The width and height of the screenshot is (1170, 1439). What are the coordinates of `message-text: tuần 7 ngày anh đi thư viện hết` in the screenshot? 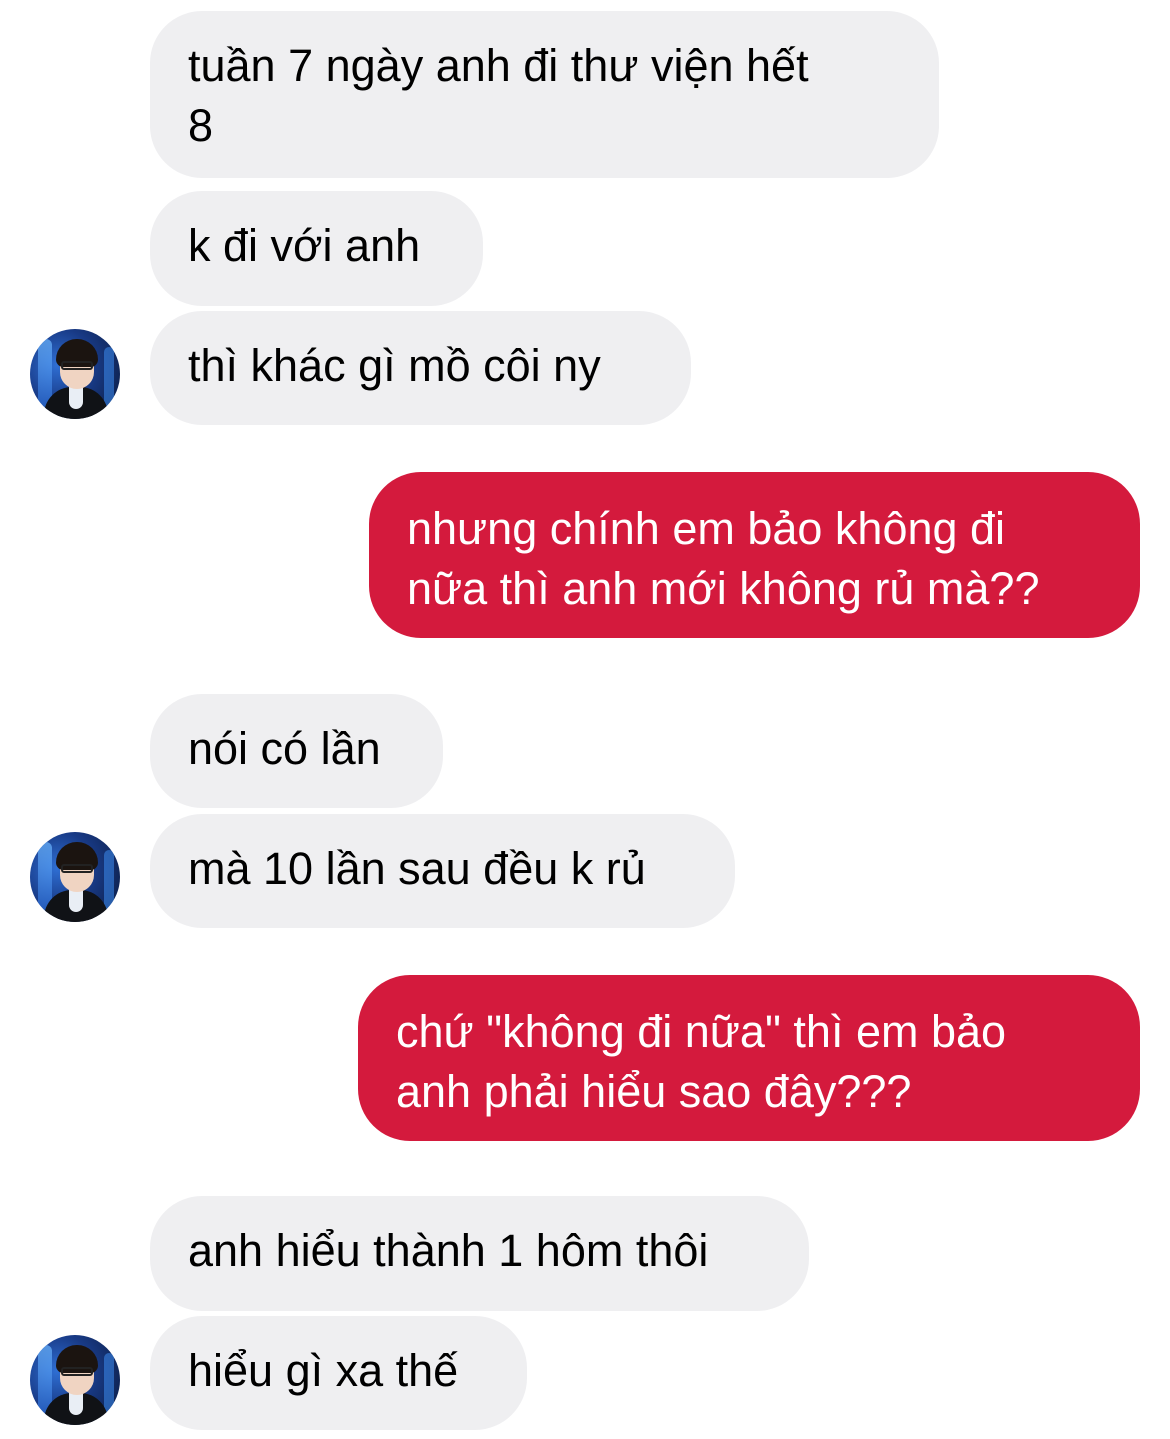 It's located at (498, 65).